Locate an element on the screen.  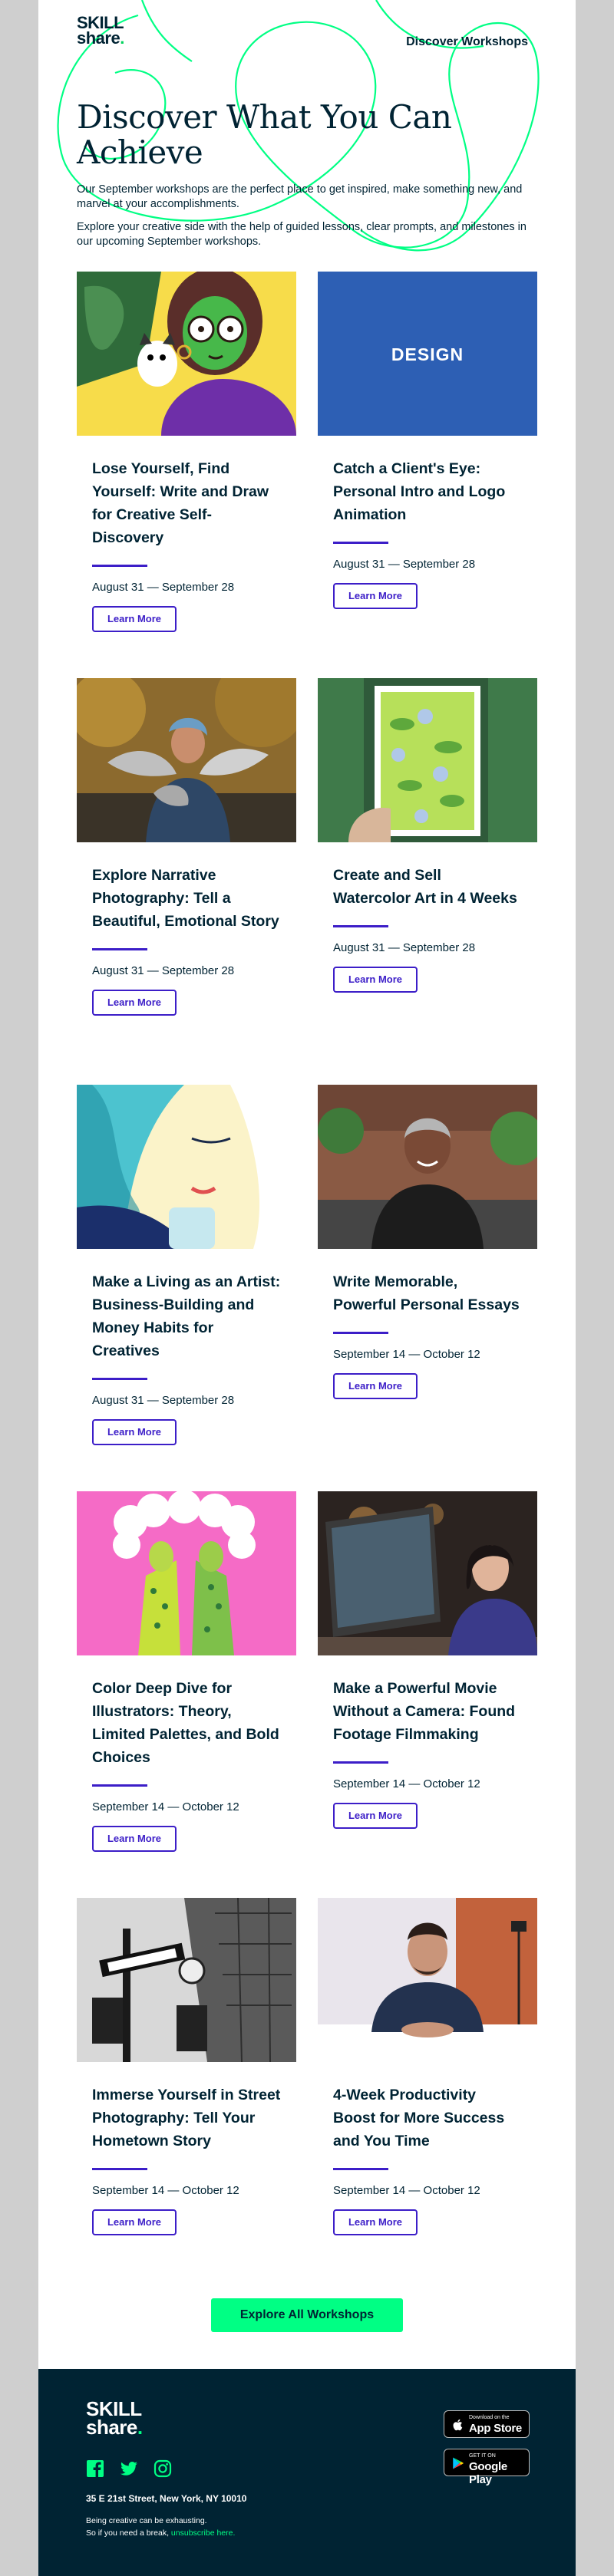
workshop-image-watercolor is located at coordinates (427, 760).